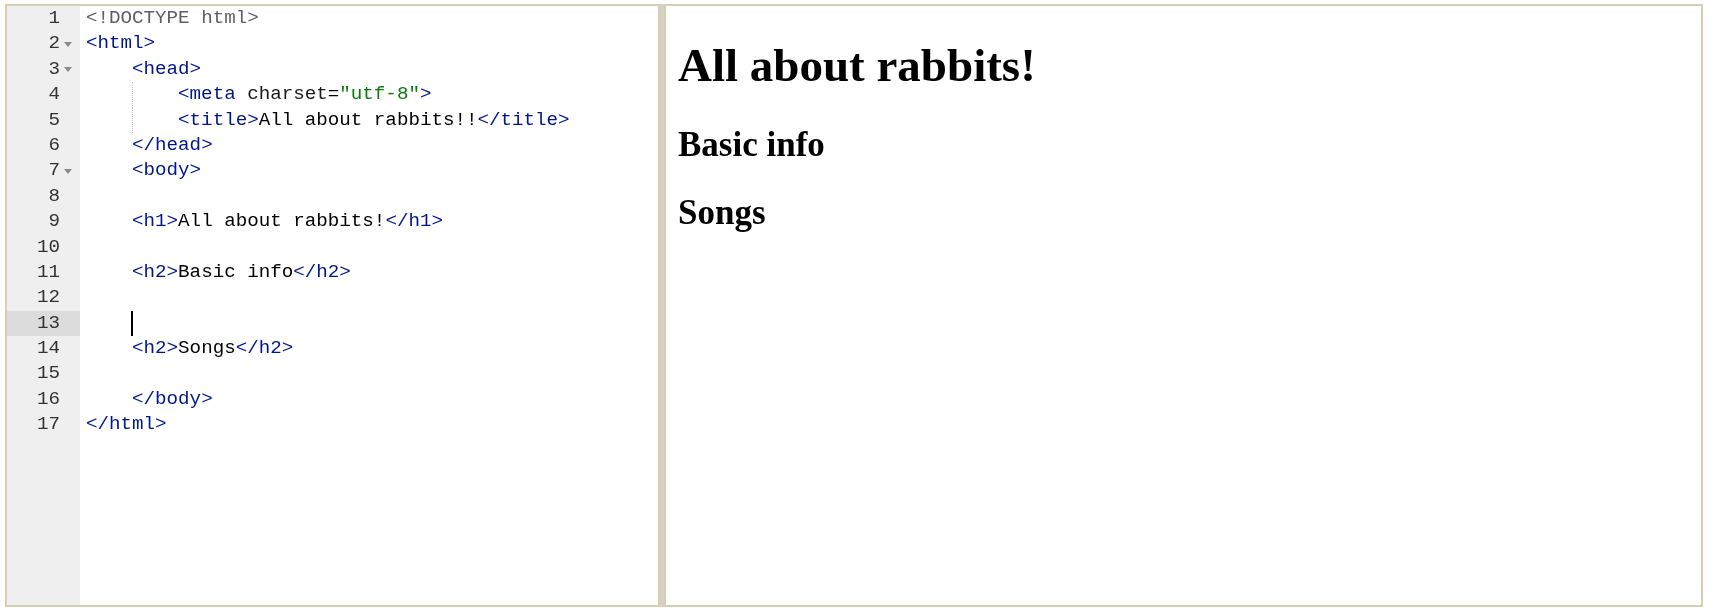  I want to click on line-number: 6, so click(54, 144).